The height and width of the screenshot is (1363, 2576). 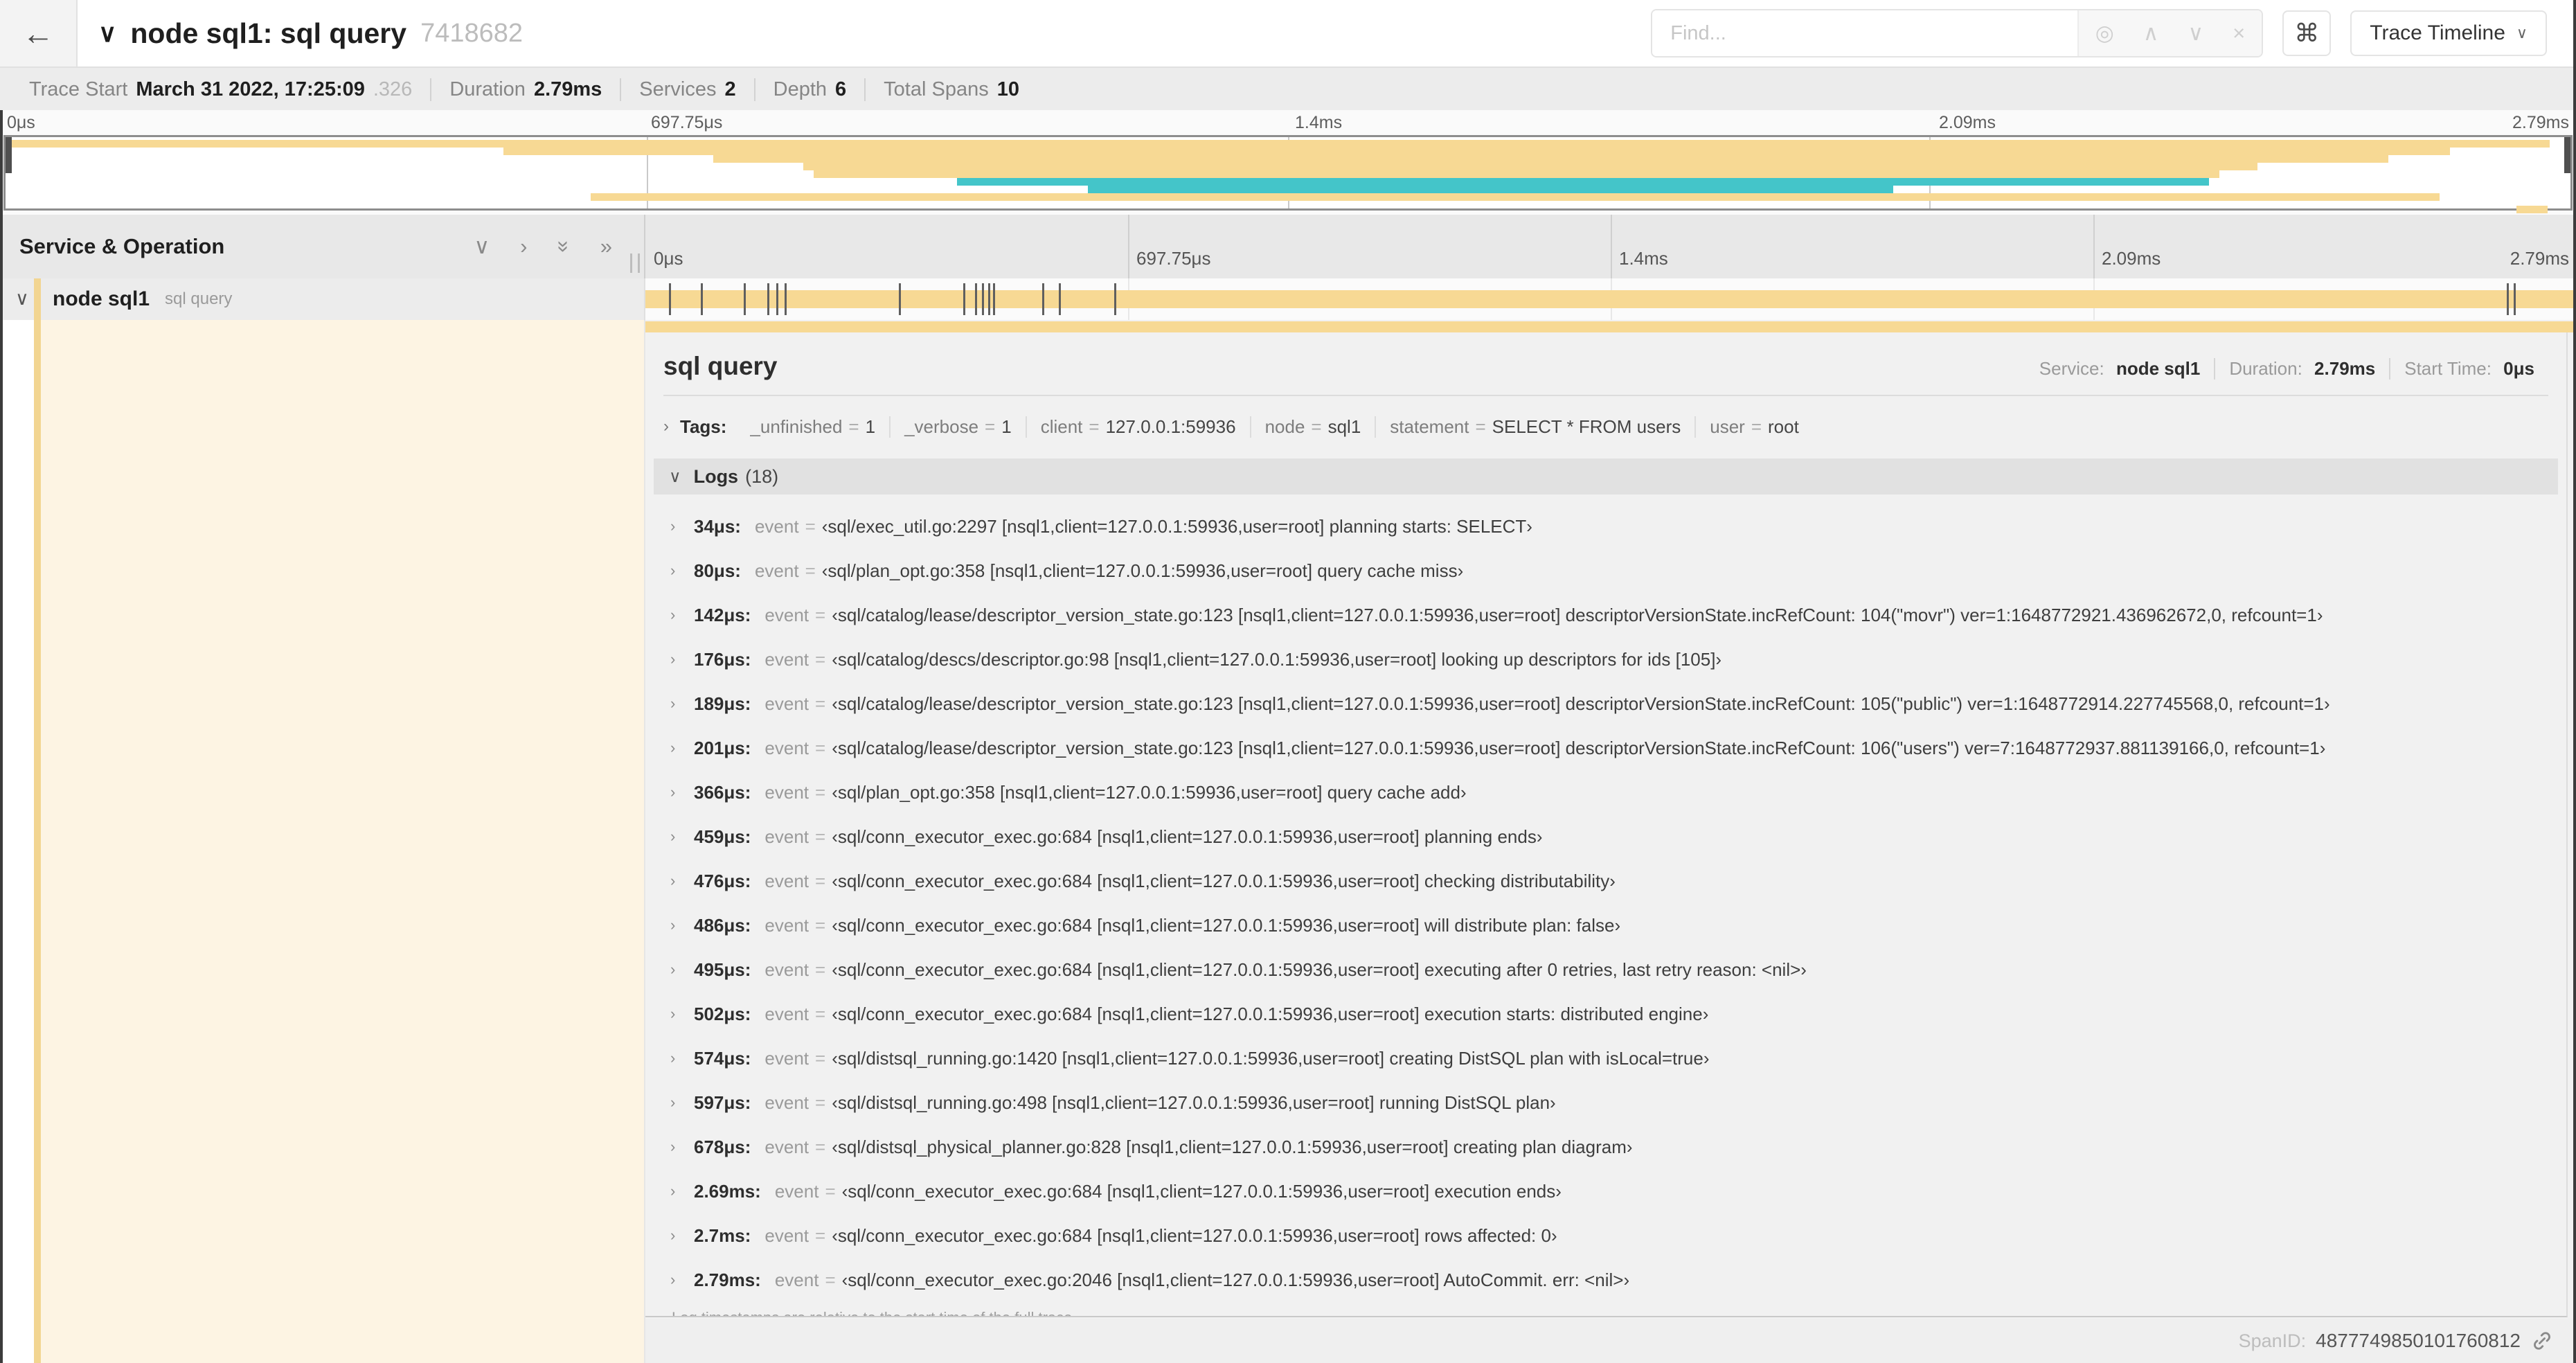 I want to click on top-bar-controls: ◎ ∧ ∨ × ⌘ Trace Timeline ∨, so click(x=2113, y=33).